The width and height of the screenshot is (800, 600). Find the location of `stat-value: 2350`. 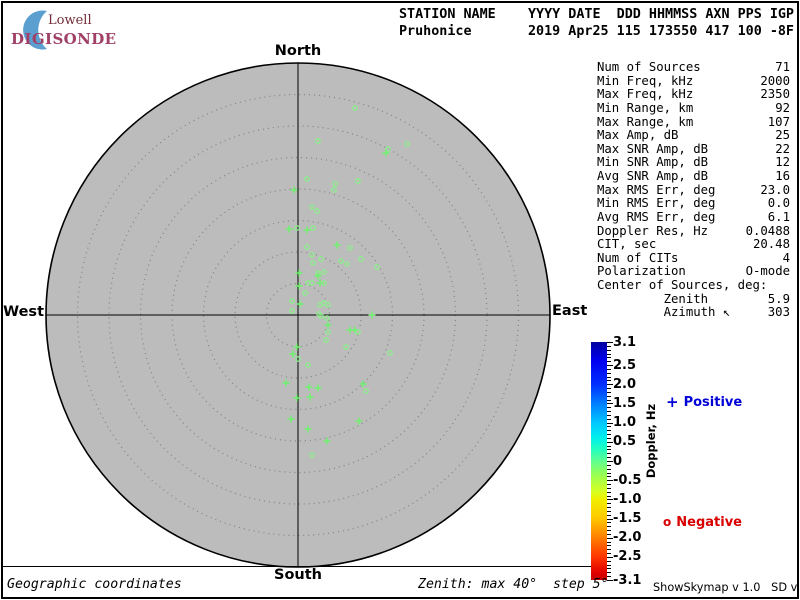

stat-value: 2350 is located at coordinates (775, 94).